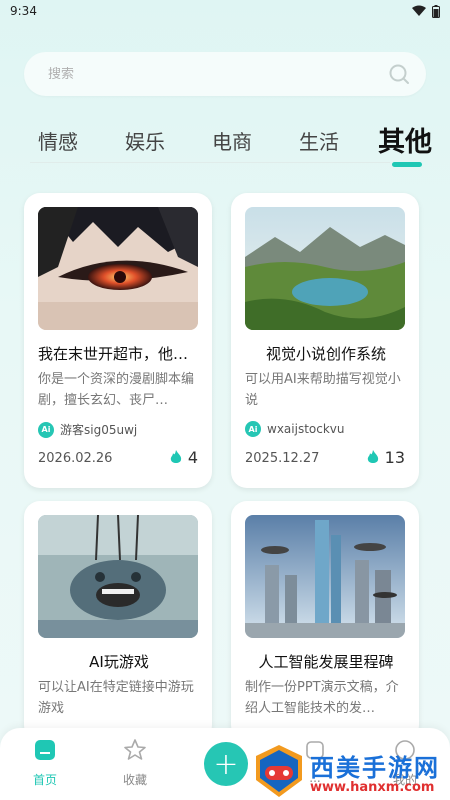 The image size is (450, 800). Describe the element at coordinates (135, 763) in the screenshot. I see `nav-favorites: 收藏` at that location.